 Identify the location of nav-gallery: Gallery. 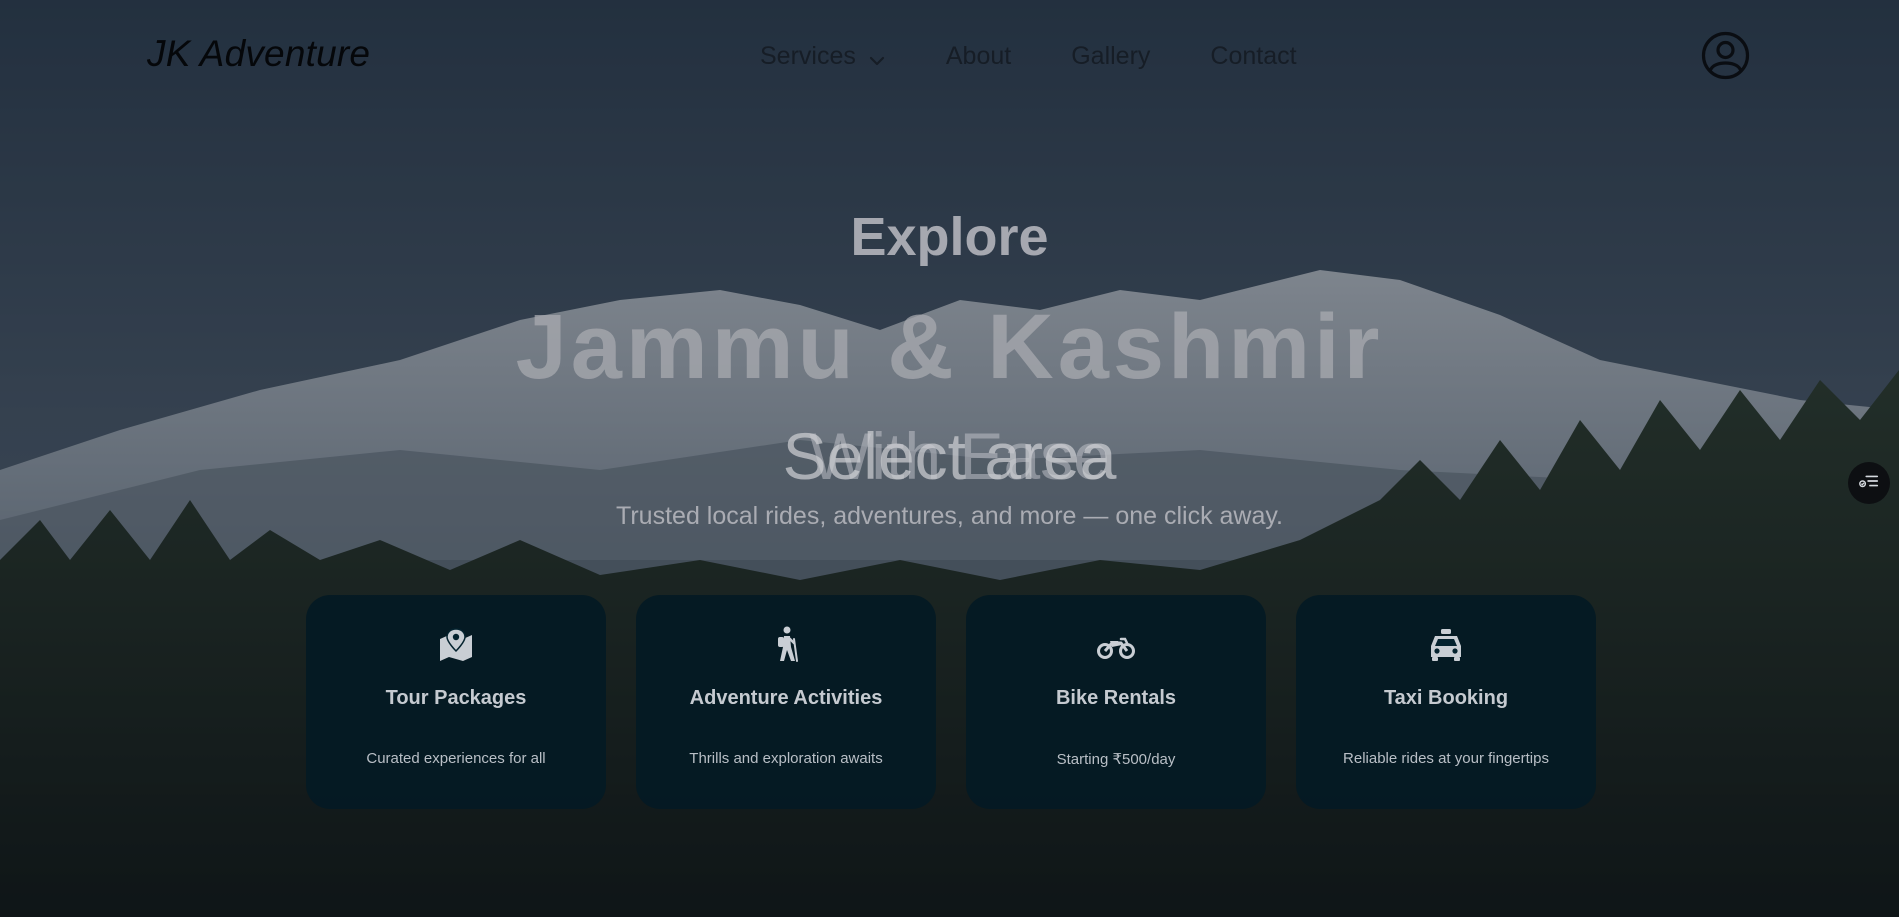
(1110, 56).